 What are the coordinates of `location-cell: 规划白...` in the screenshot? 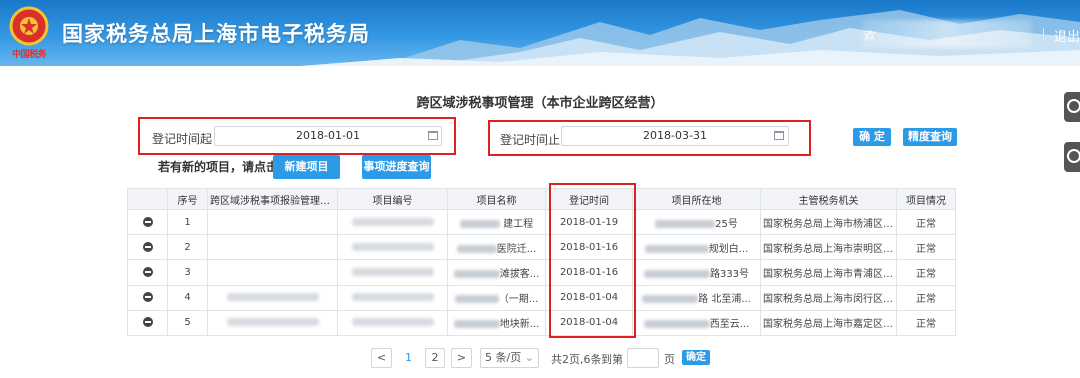 It's located at (696, 247).